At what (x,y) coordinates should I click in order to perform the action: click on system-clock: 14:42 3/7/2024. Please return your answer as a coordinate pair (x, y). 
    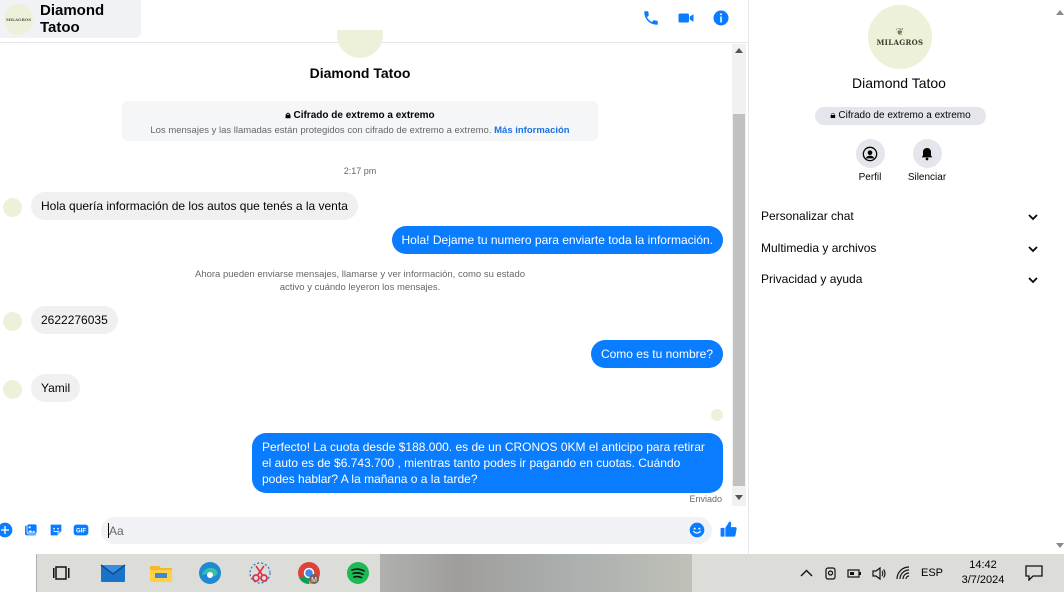
    Looking at the image, I should click on (983, 573).